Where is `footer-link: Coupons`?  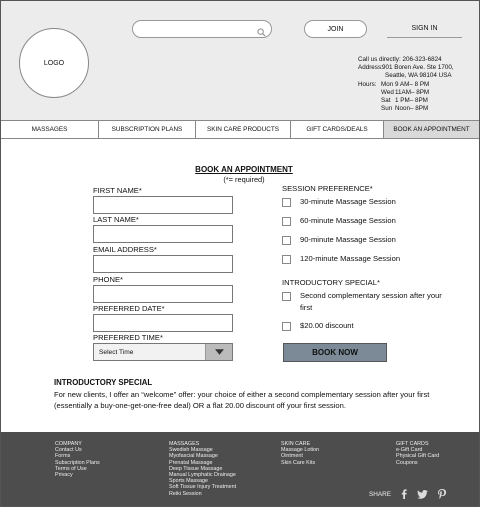 footer-link: Coupons is located at coordinates (417, 463).